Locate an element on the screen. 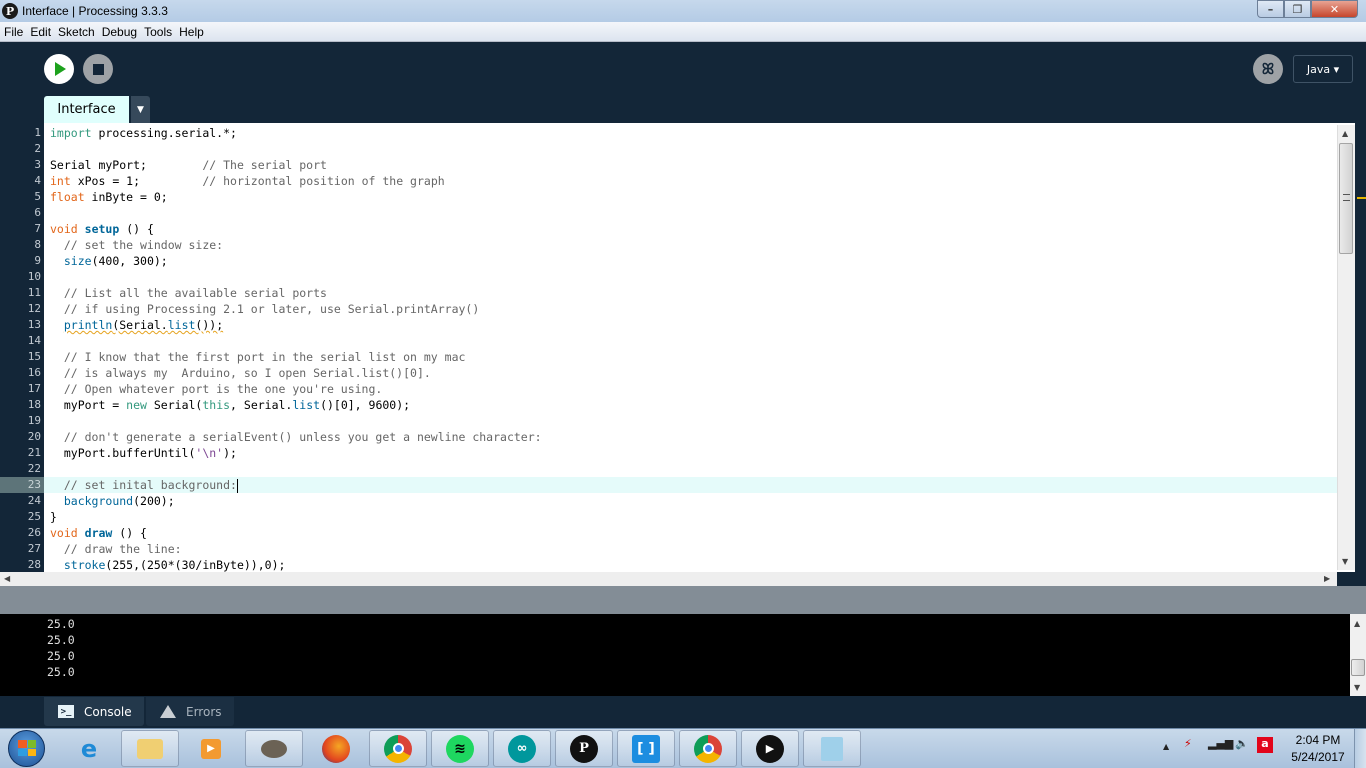 The image size is (1366, 768). code-line: 19 is located at coordinates (668, 421).